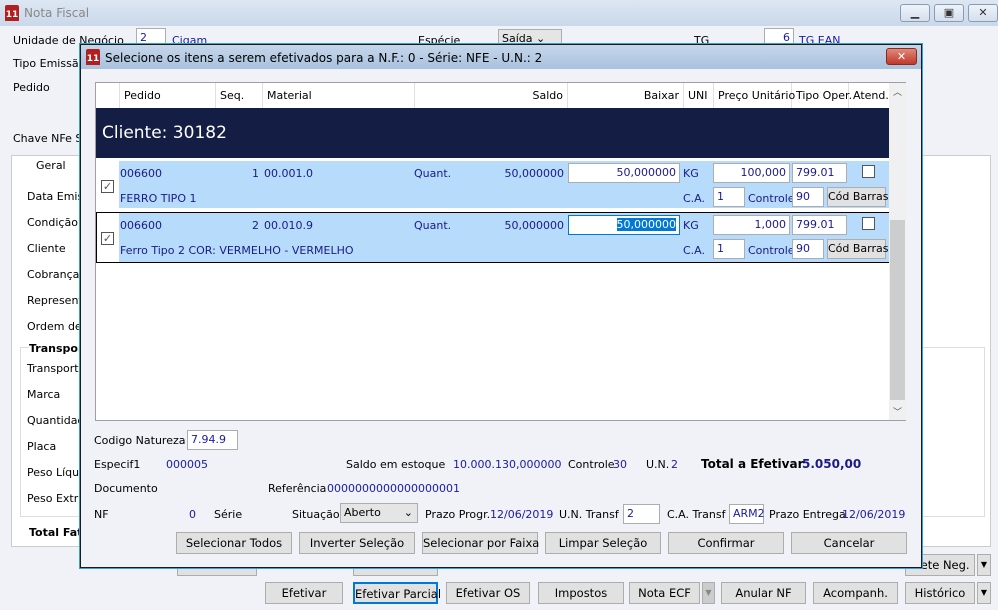 The height and width of the screenshot is (610, 998). Describe the element at coordinates (664, 593) in the screenshot. I see `nota-ecf-button: Nota ECF` at that location.